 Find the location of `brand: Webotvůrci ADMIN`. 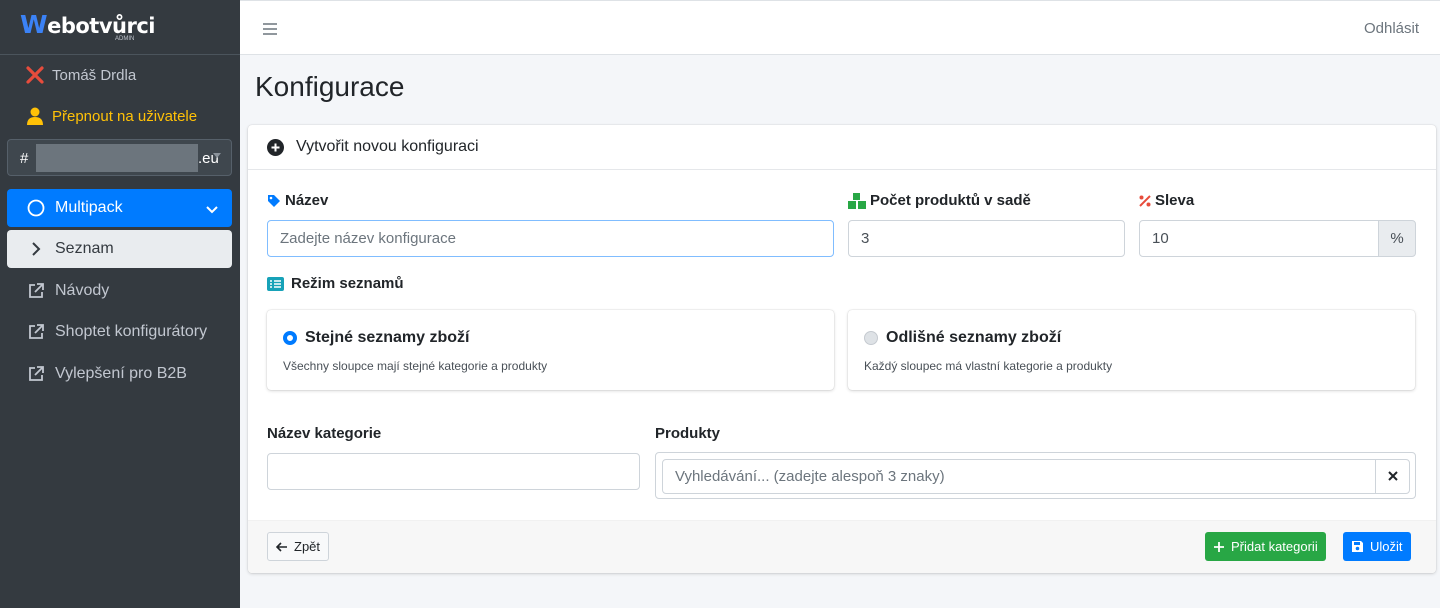

brand: Webotvůrci ADMIN is located at coordinates (120, 27).